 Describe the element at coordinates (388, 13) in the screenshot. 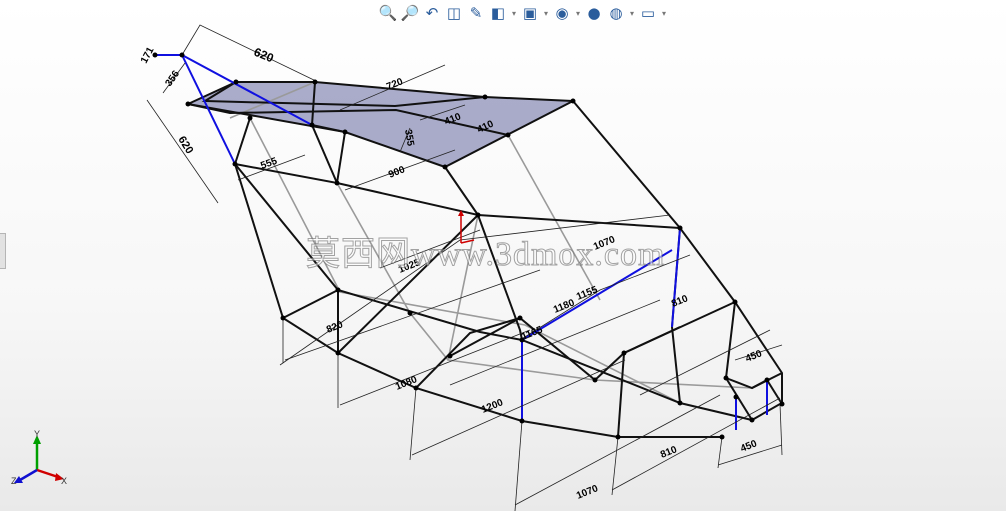

I see `zoom-to-fit-icon: 🔍` at that location.